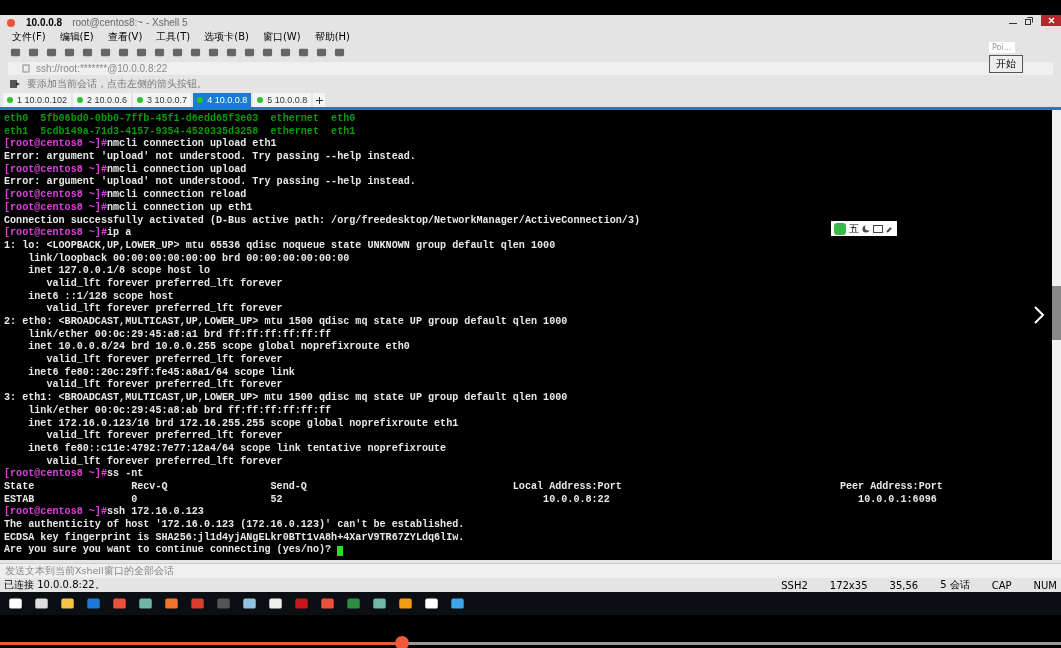 This screenshot has height=648, width=1061. I want to click on session-tab: 1 10.0.0.102, so click(37, 100).